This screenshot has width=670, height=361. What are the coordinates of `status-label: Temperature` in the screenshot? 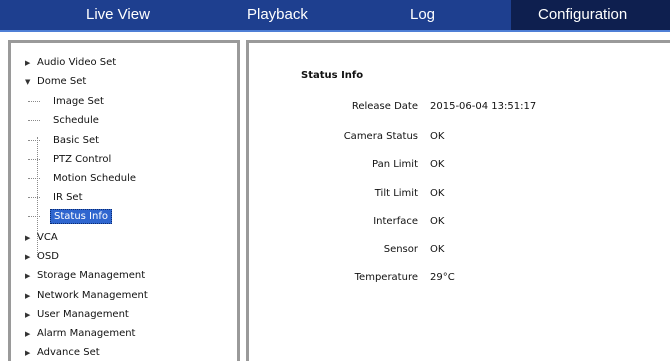 It's located at (386, 277).